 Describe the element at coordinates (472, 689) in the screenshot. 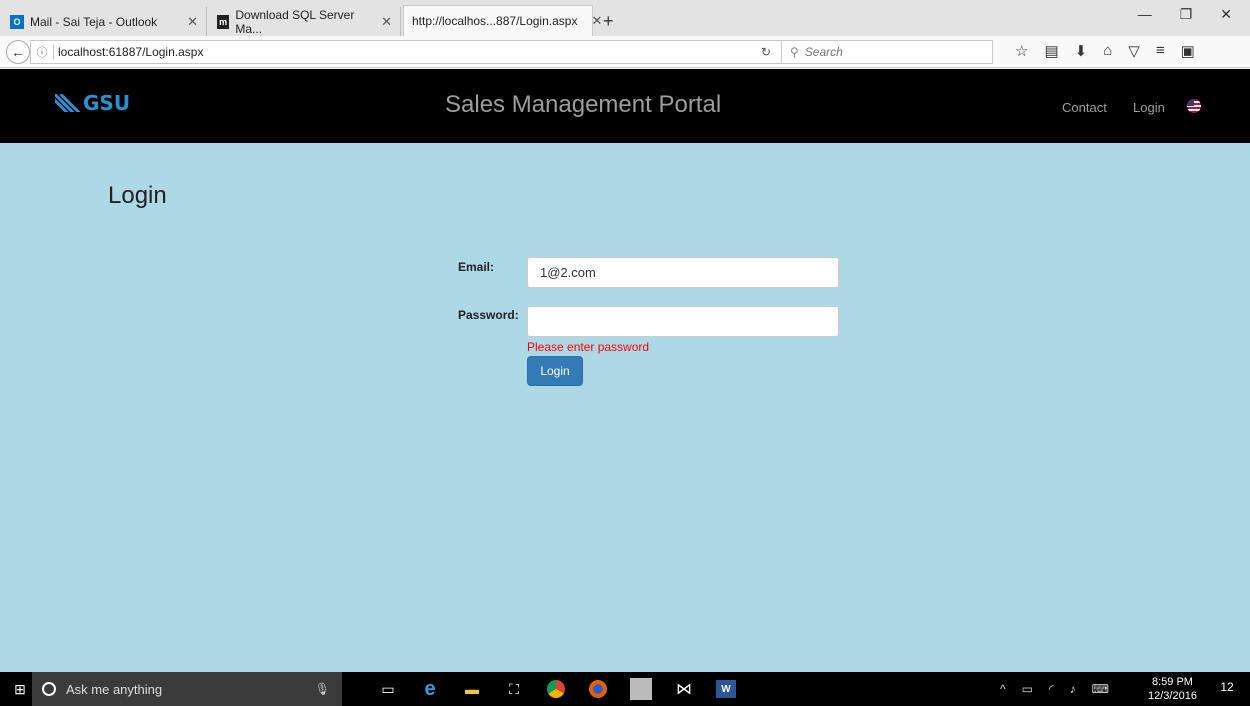

I see `file-explorer-icon: ▬` at that location.